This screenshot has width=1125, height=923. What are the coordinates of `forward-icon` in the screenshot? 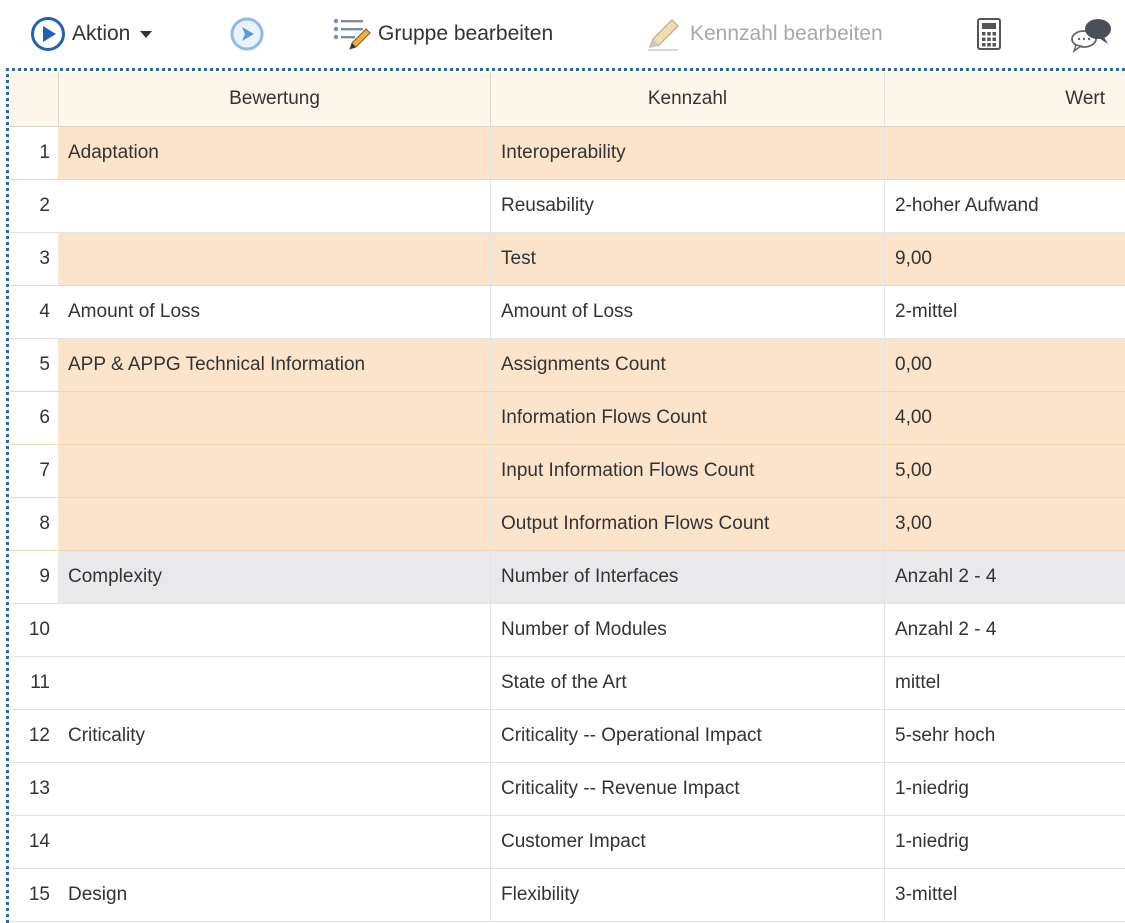 It's located at (247, 34).